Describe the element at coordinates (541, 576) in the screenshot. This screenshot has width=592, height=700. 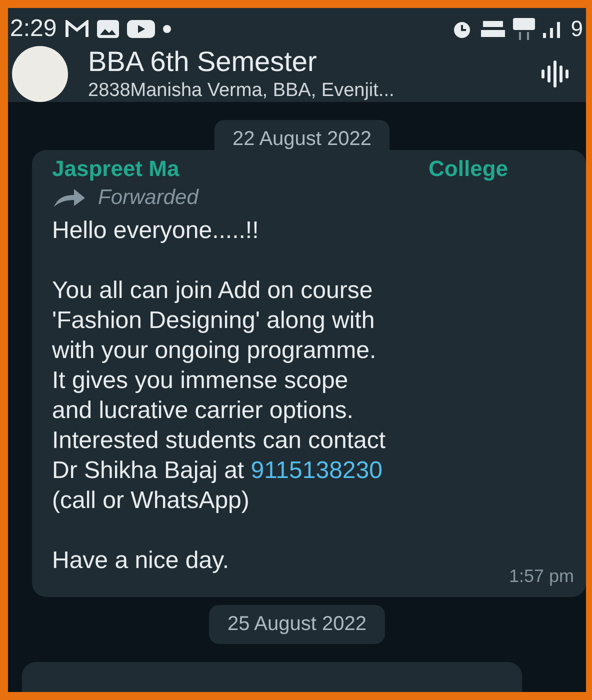
I see `message-time: 1:57 pm` at that location.